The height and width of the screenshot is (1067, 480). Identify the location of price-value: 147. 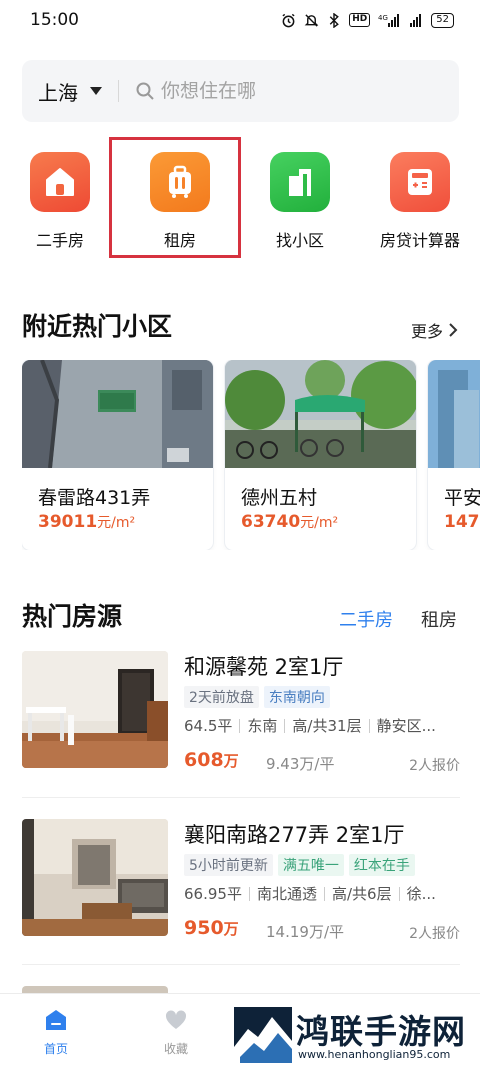
(462, 522).